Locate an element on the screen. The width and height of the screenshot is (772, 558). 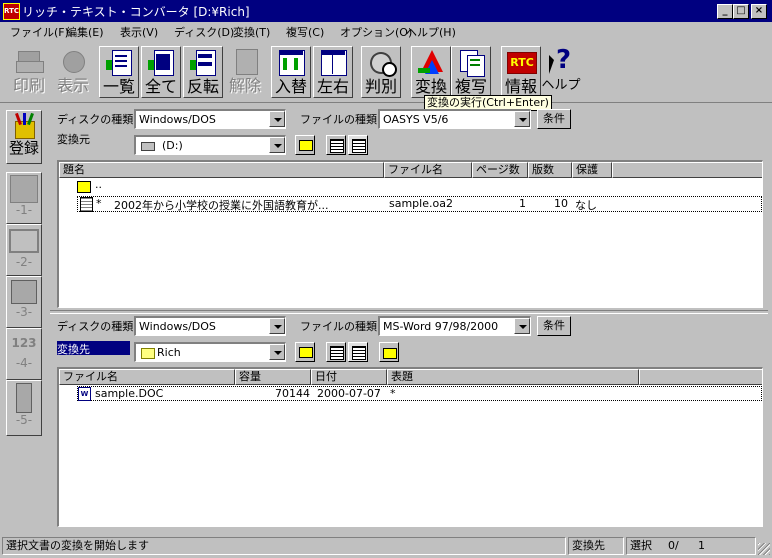
source-disk-type-select: Windows/DOS is located at coordinates (210, 119).